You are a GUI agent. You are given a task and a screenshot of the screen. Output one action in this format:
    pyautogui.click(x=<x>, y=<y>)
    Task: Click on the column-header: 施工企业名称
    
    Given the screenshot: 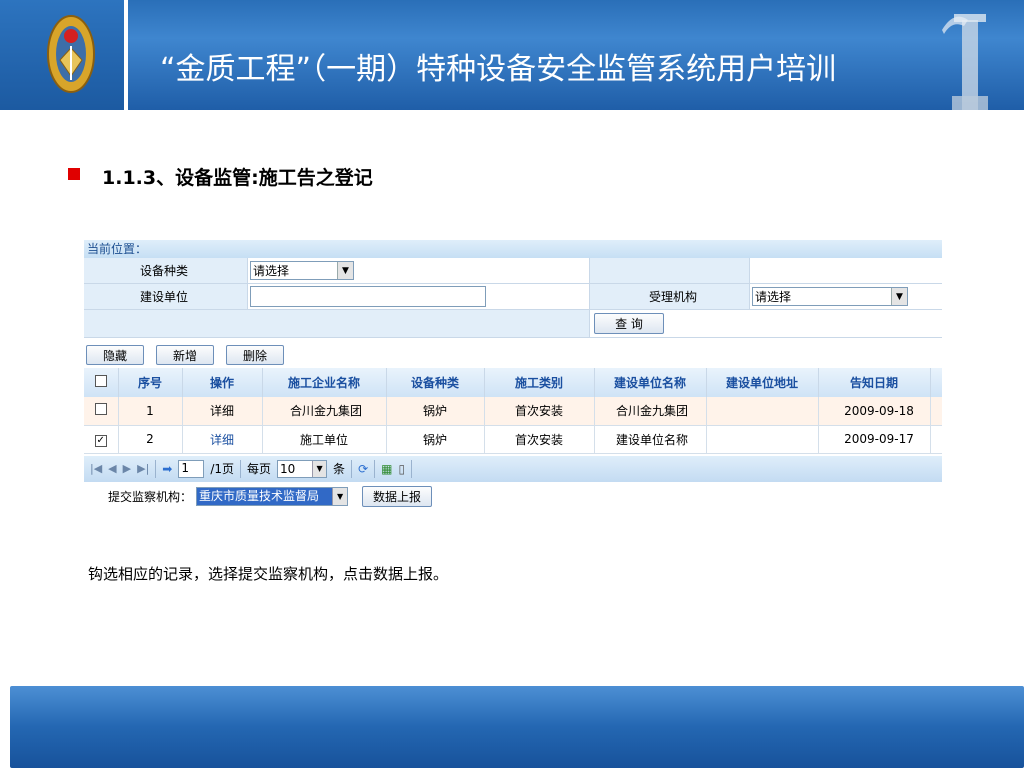 What is the action you would take?
    pyautogui.click(x=324, y=382)
    